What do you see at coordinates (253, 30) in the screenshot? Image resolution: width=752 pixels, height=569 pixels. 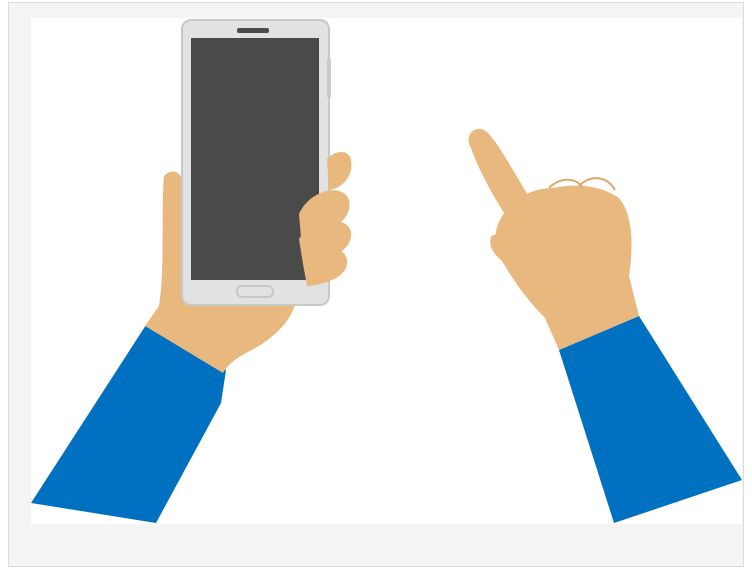 I see `phone-speaker` at bounding box center [253, 30].